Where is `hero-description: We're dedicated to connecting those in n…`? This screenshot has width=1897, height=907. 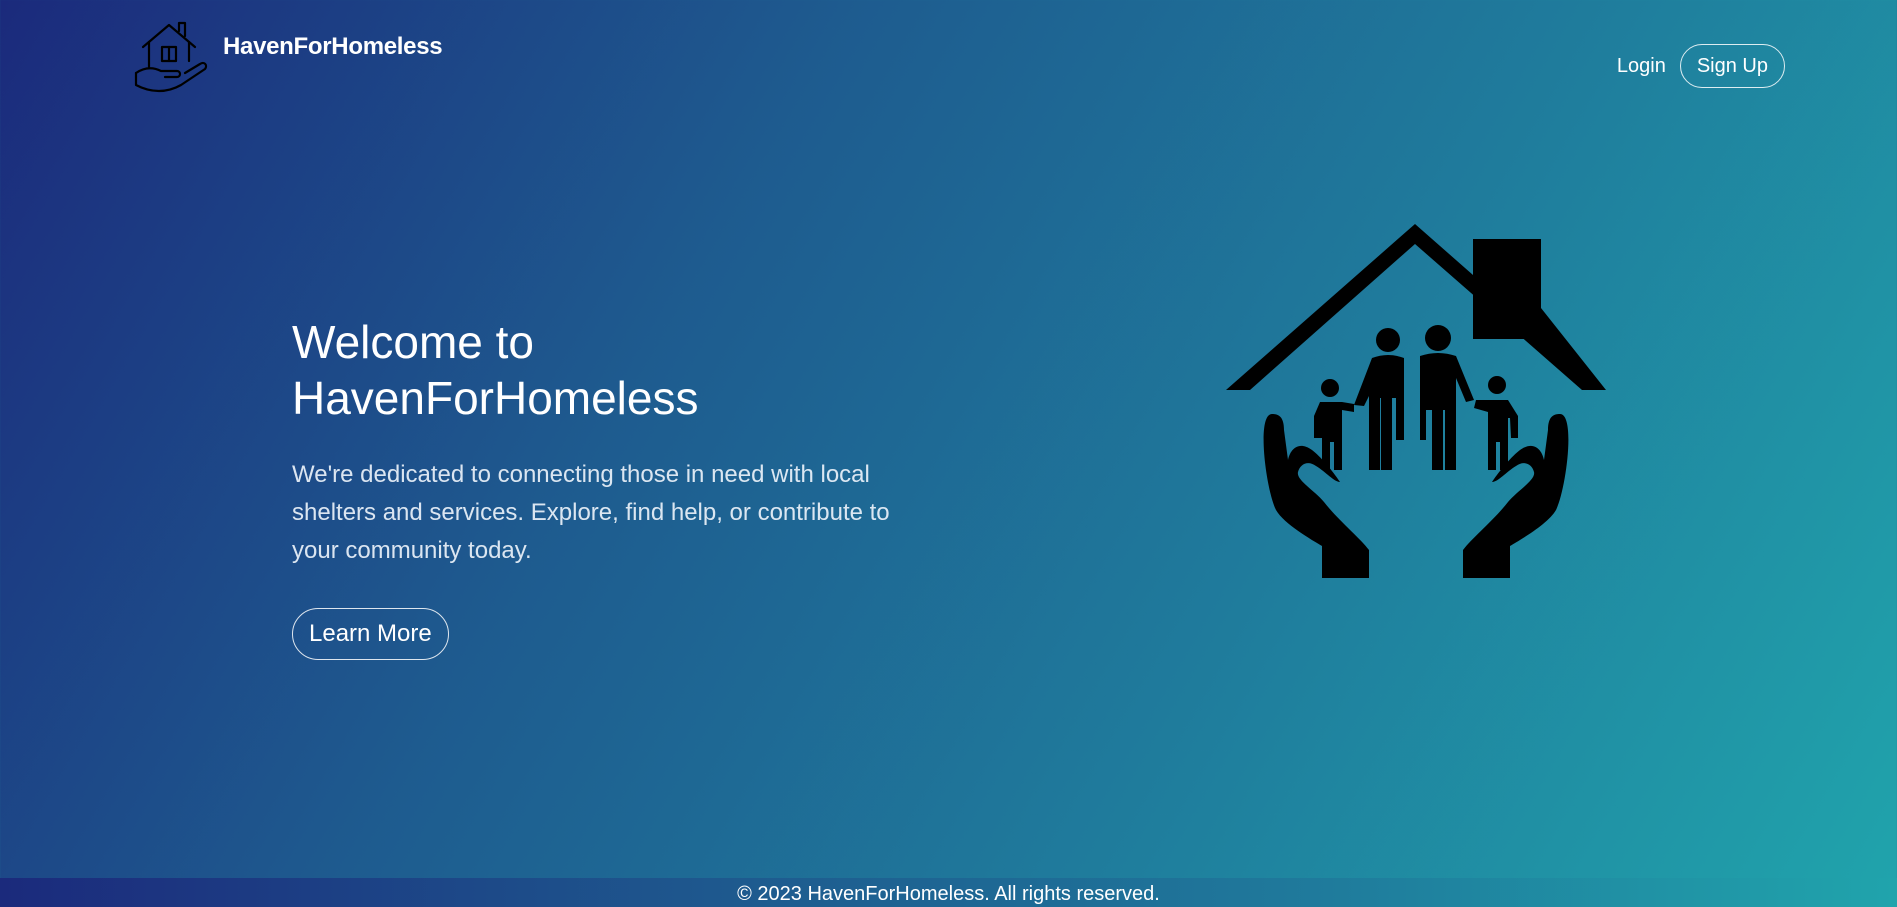
hero-description: We're dedicated to connecting those in n… is located at coordinates (591, 512).